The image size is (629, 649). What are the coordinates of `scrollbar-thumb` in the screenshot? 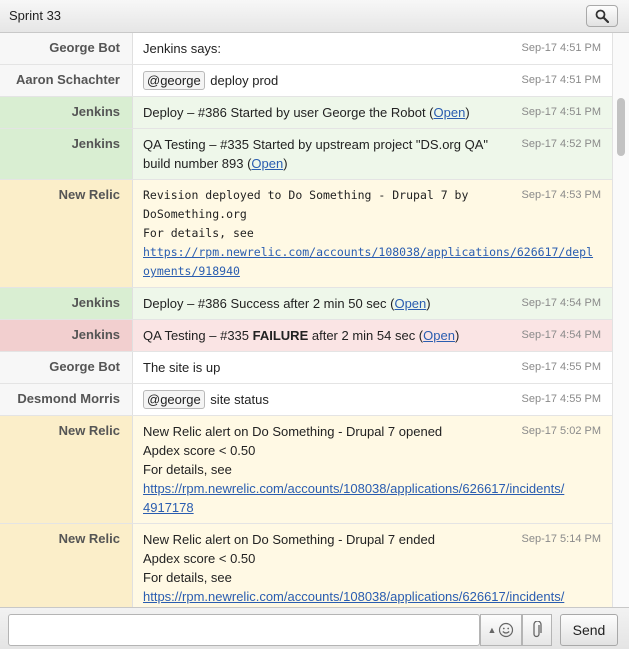 It's located at (621, 127).